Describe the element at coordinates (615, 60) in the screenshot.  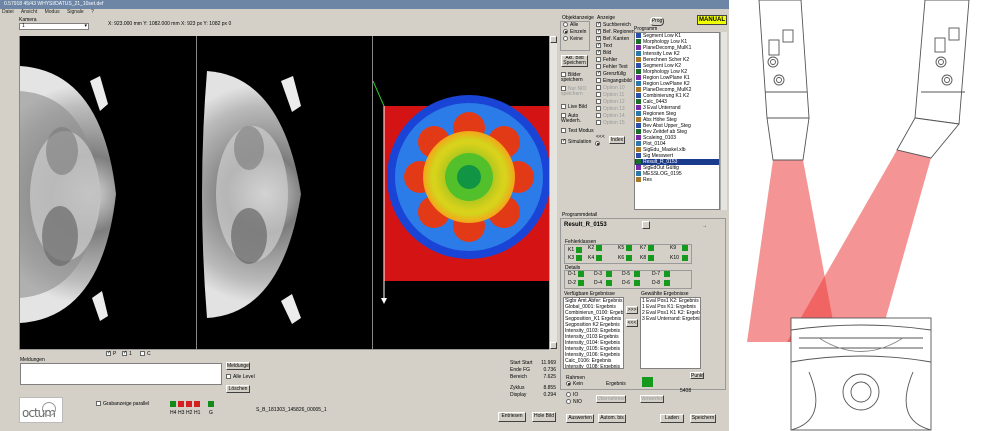
I see `display-item: Fehler` at that location.